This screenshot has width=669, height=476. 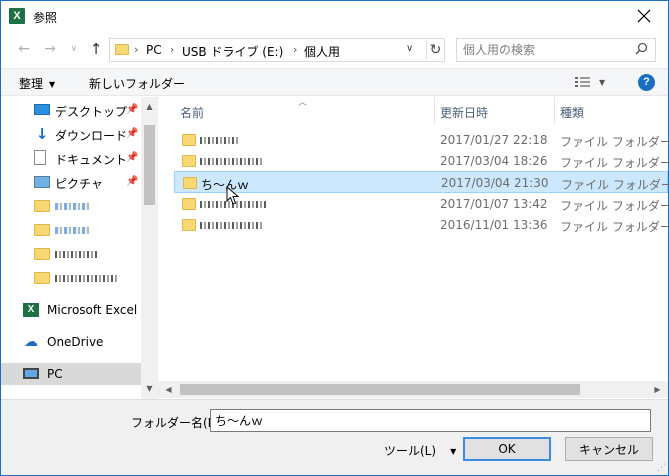 I want to click on recent-locations-button: ∨, so click(x=74, y=49).